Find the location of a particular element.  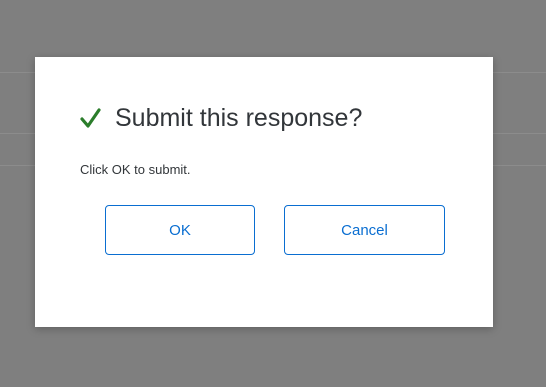

dialog-message: Click OK to submit. is located at coordinates (135, 169).